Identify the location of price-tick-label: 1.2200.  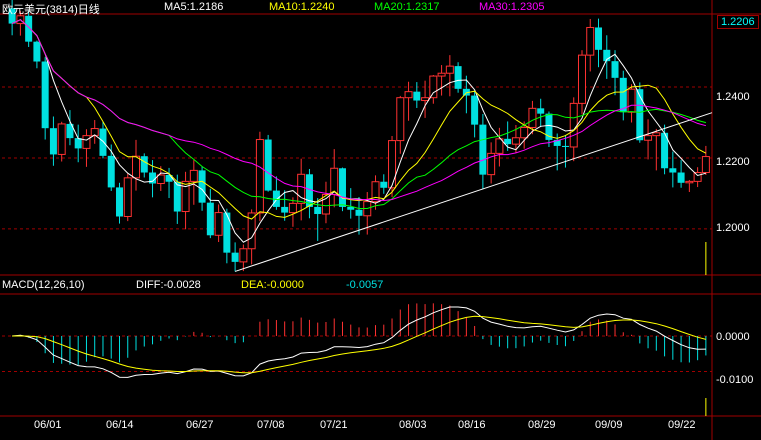
(733, 162).